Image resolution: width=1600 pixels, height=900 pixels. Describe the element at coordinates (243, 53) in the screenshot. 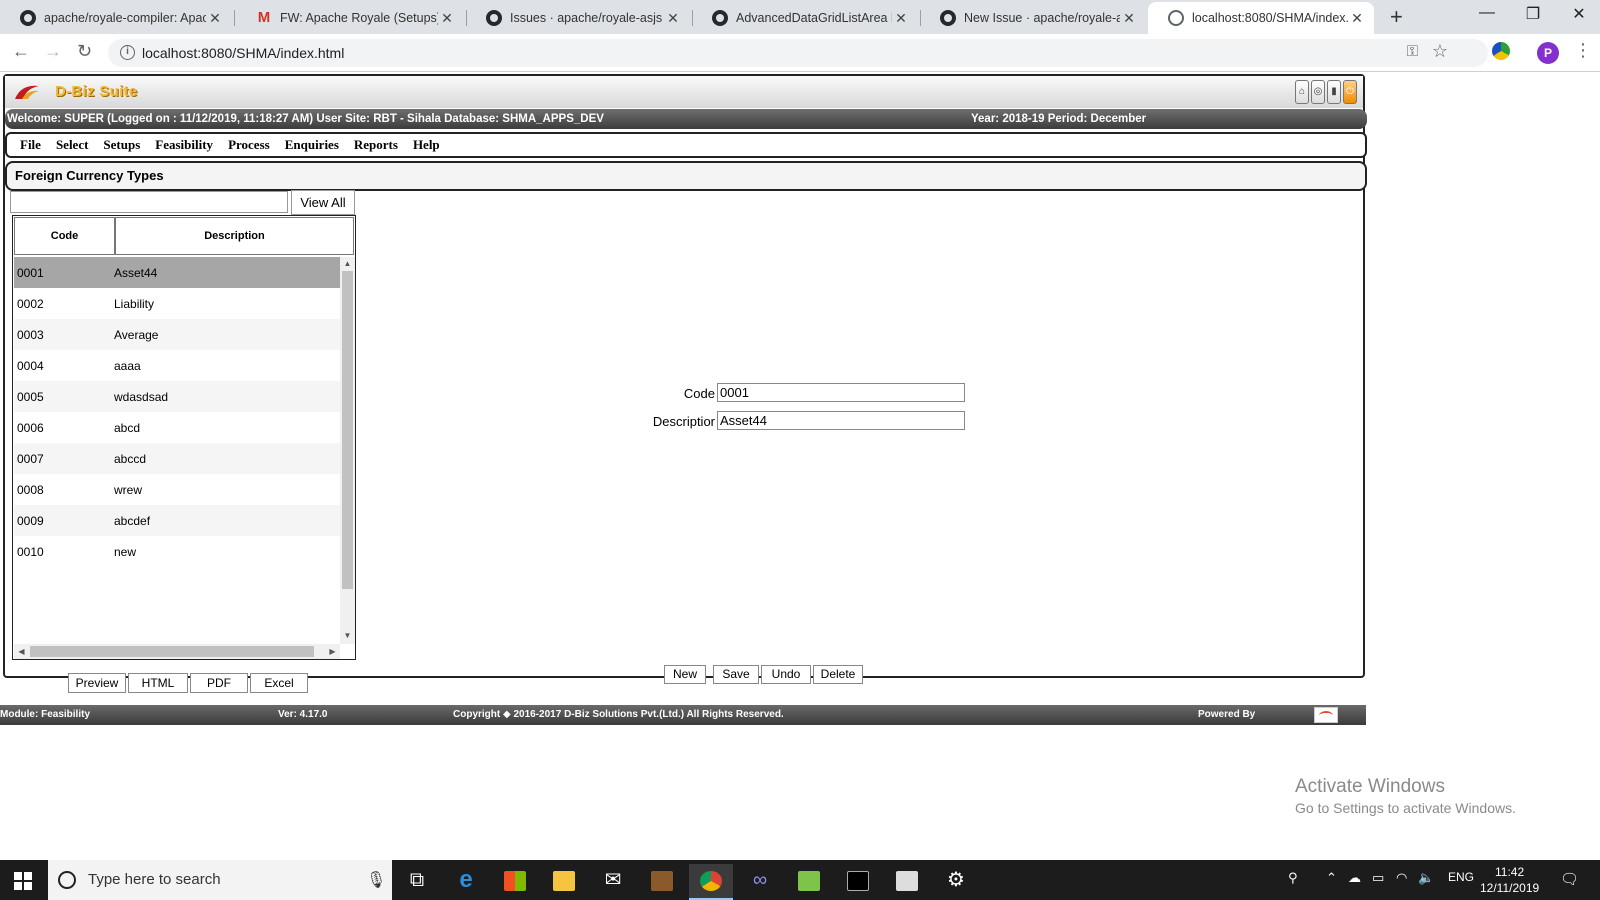

I see `url-text: localhost:8080/SHMA/index.html` at that location.